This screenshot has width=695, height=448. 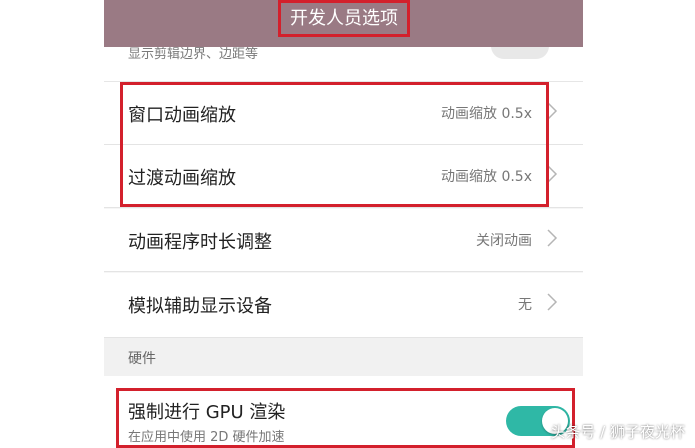 What do you see at coordinates (206, 437) in the screenshot?
I see `setting-description: 在应用中使用 2D 硬件加速` at bounding box center [206, 437].